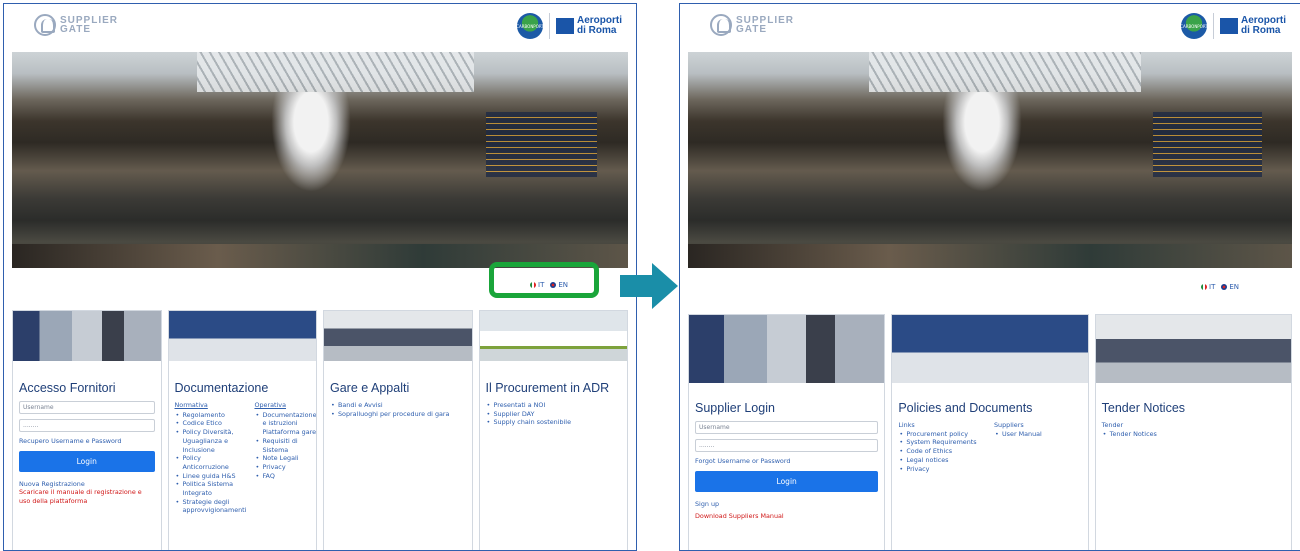 Image resolution: width=1300 pixels, height=551 pixels. Describe the element at coordinates (1143, 408) in the screenshot. I see `card-title: Tender Notices` at that location.